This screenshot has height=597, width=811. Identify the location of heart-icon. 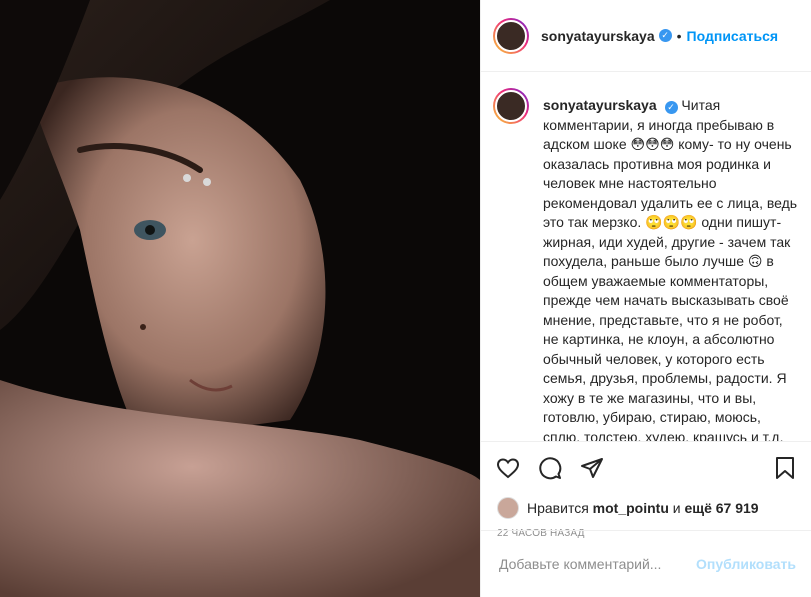
(508, 468).